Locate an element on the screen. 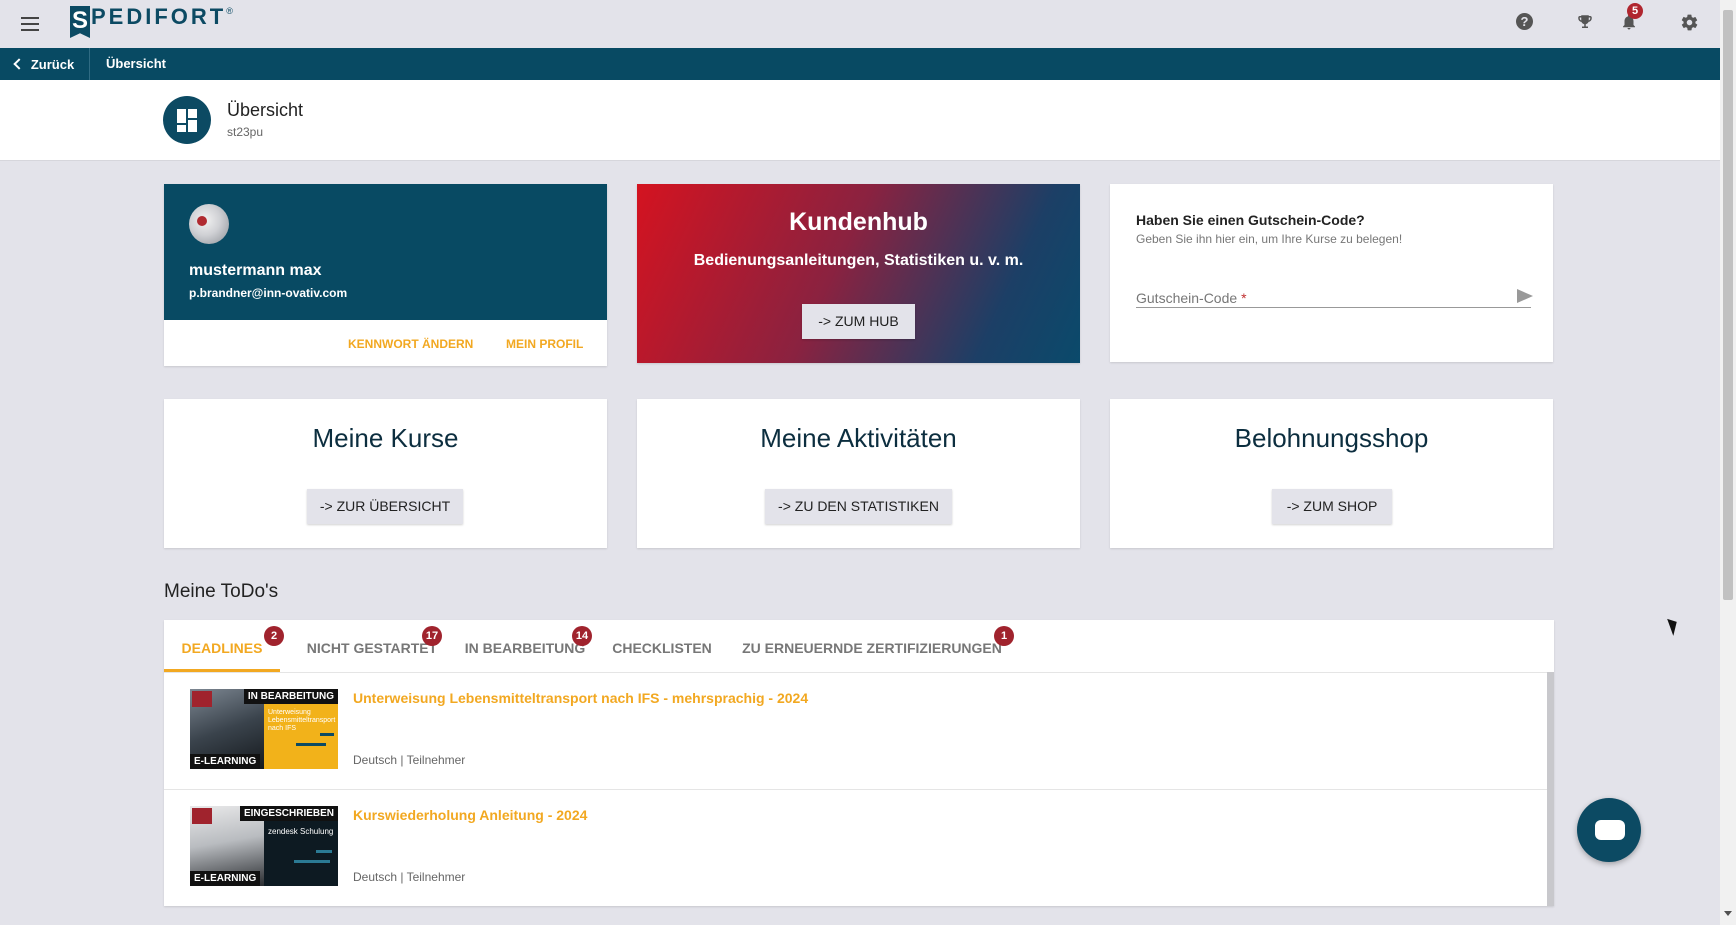 The image size is (1736, 925). tab-badge: 1 is located at coordinates (1004, 636).